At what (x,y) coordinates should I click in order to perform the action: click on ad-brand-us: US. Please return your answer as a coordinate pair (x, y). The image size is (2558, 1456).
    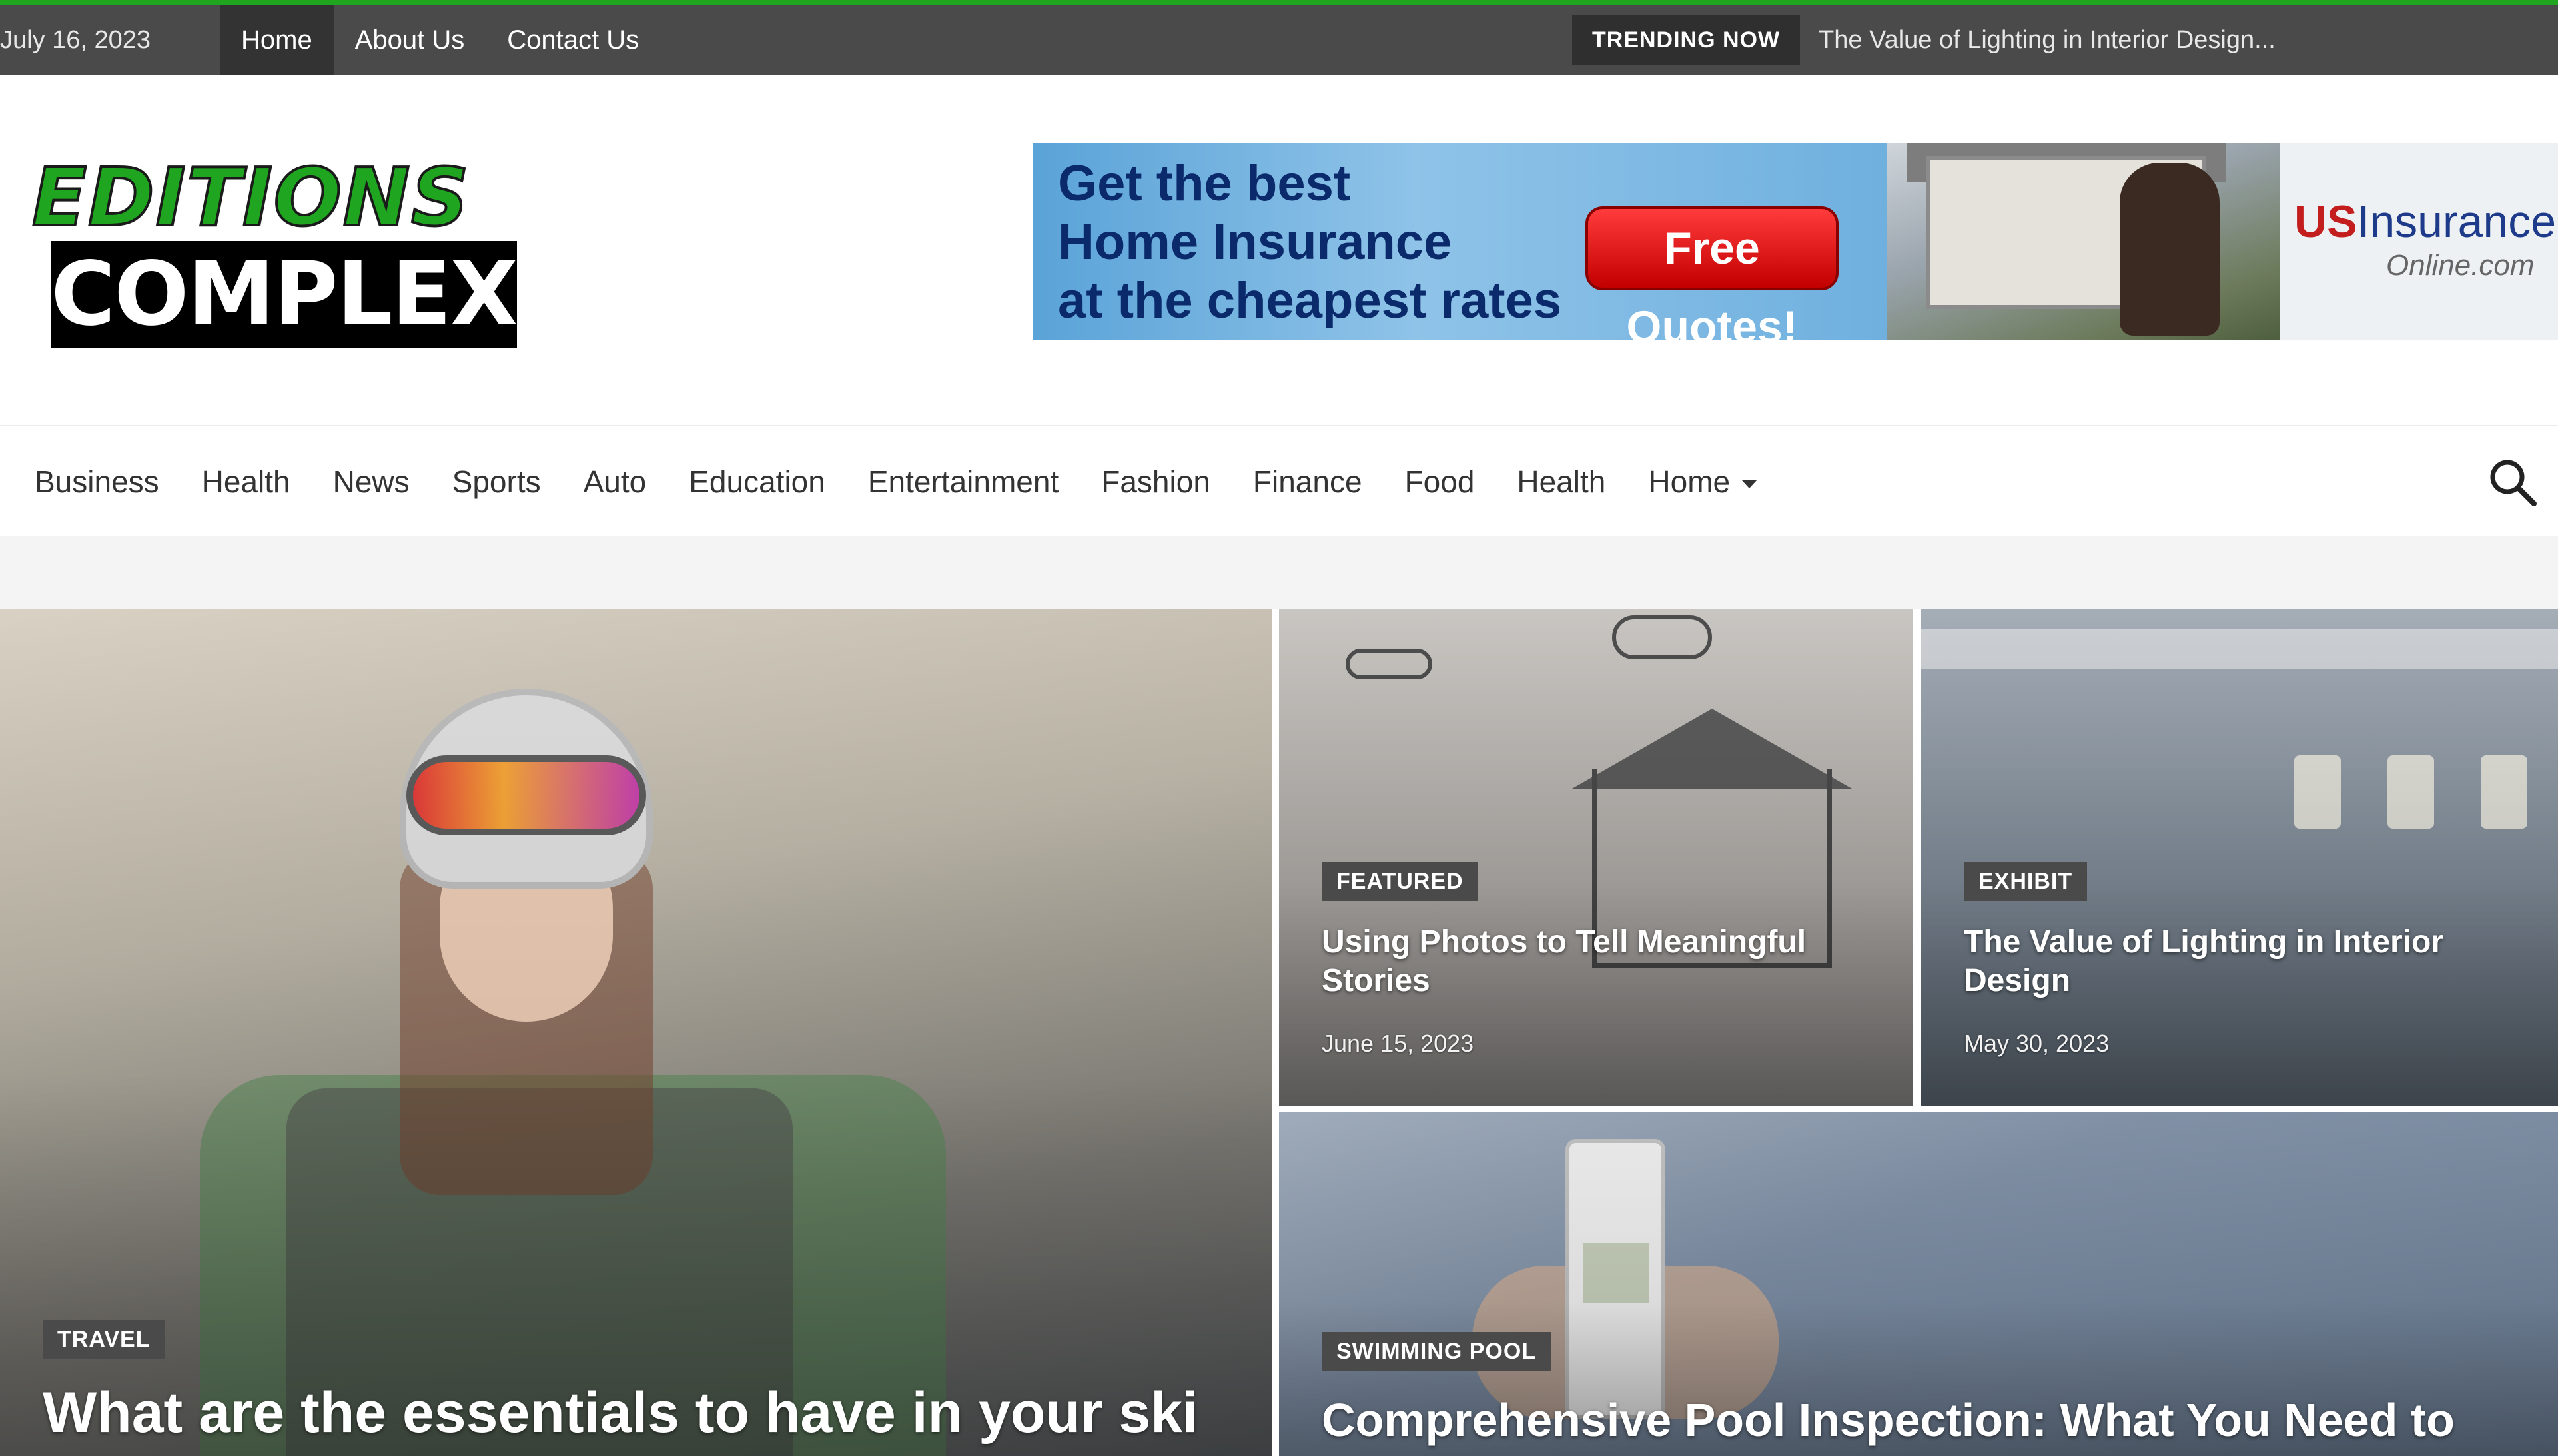
    Looking at the image, I should click on (2325, 221).